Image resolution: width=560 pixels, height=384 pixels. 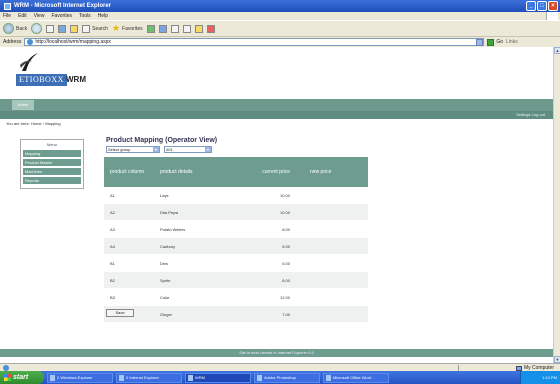 I want to click on top-nav-bar: Home, so click(x=276, y=105).